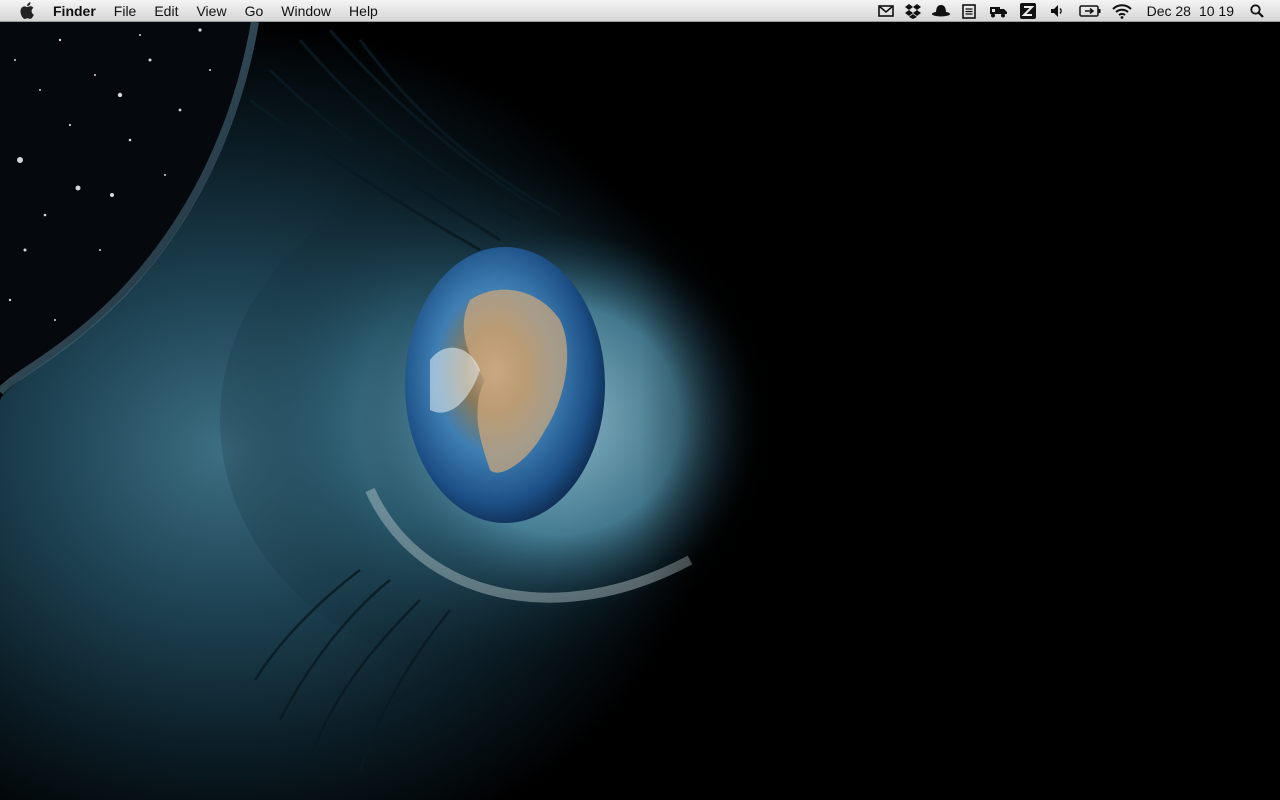 This screenshot has width=1280, height=800. Describe the element at coordinates (166, 11) in the screenshot. I see `menu-edit: Edit` at that location.